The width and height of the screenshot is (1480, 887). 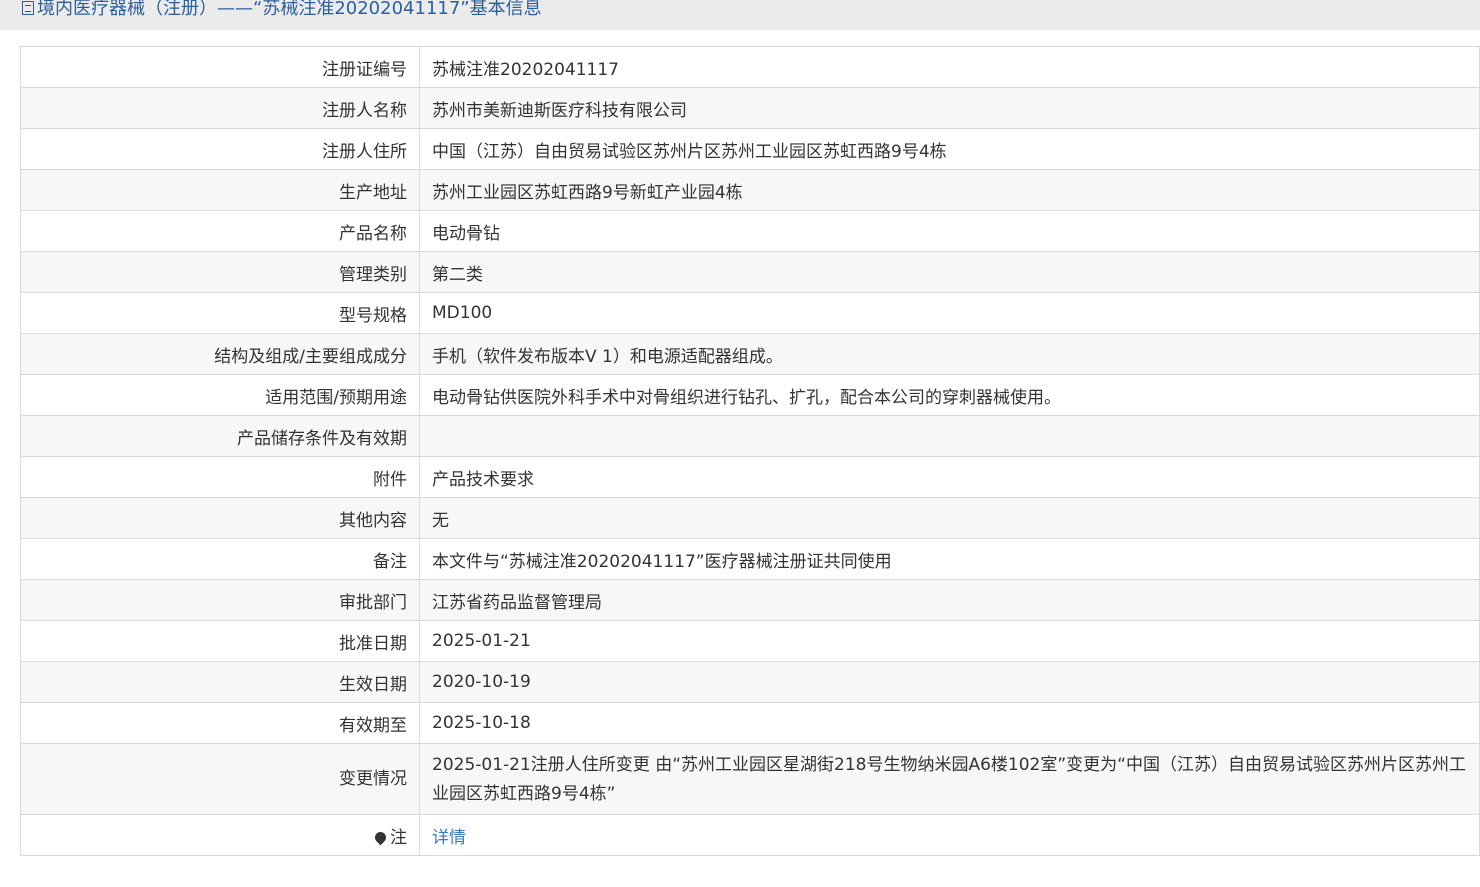 What do you see at coordinates (289, 9) in the screenshot?
I see `page-title-text: 境内医疗器械（注册）——“苏械注准20202041117”基本信息` at bounding box center [289, 9].